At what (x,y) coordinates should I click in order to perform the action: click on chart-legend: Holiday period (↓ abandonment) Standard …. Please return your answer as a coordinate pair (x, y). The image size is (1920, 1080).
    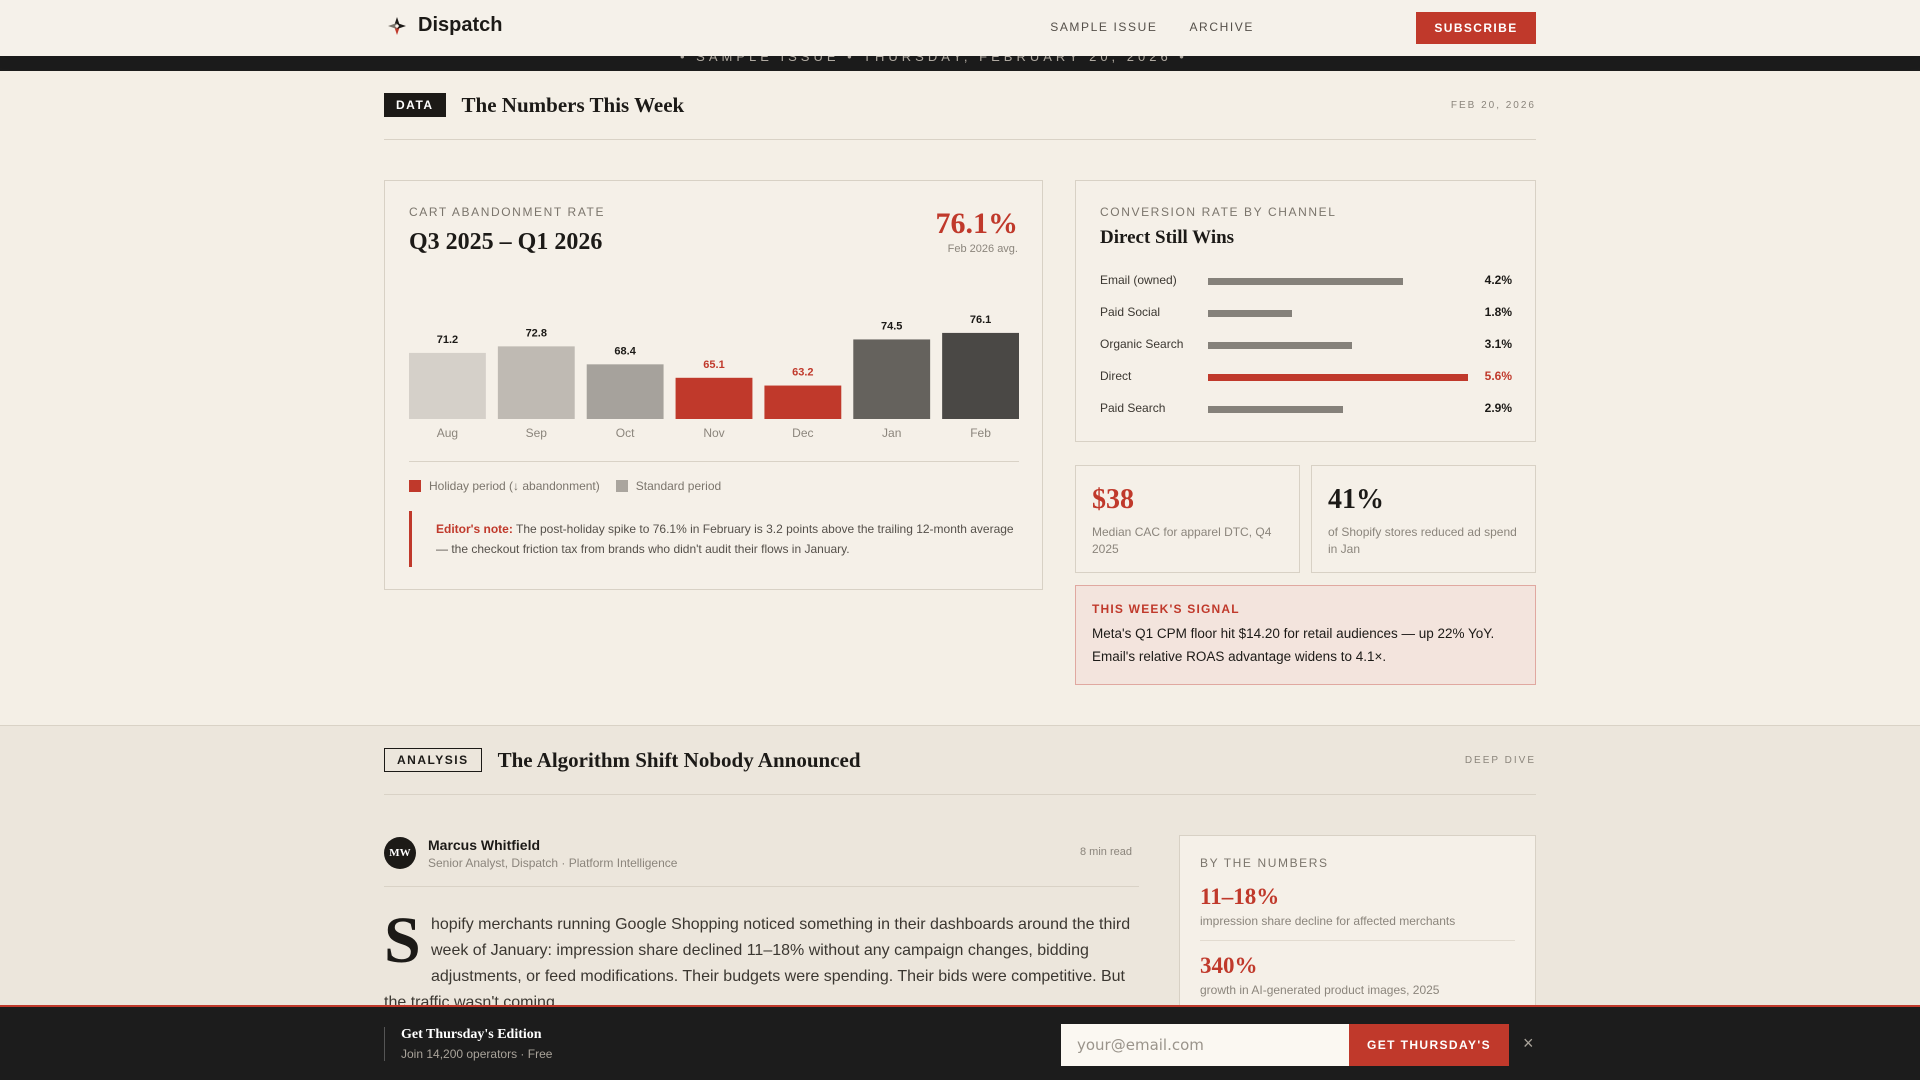
    Looking at the image, I should click on (565, 486).